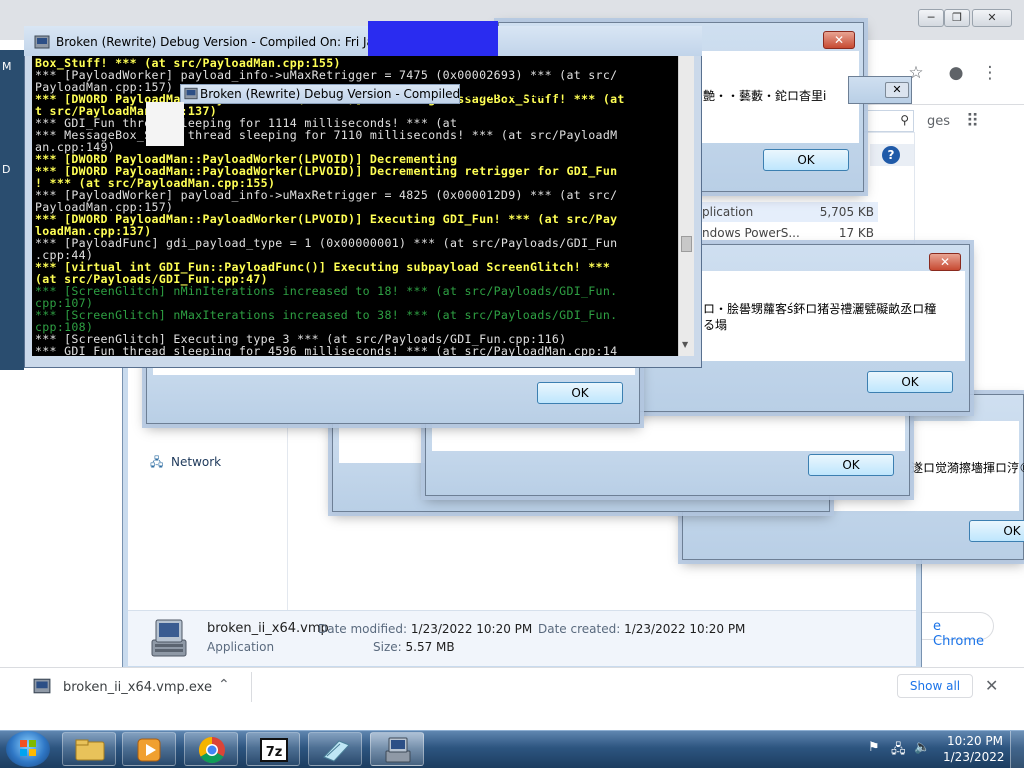  I want to click on open-chrome-button: e Chrome, so click(952, 630).